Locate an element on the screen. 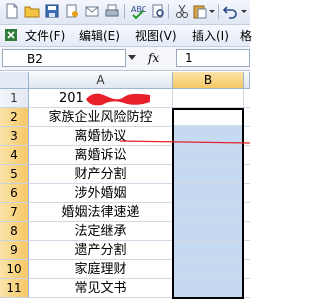  cell-b3 is located at coordinates (208, 136).